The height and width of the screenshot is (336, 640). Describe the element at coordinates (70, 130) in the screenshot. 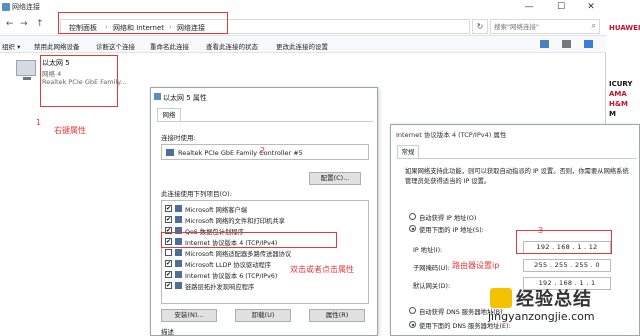

I see `annotation-step1-text: 右键属性` at that location.